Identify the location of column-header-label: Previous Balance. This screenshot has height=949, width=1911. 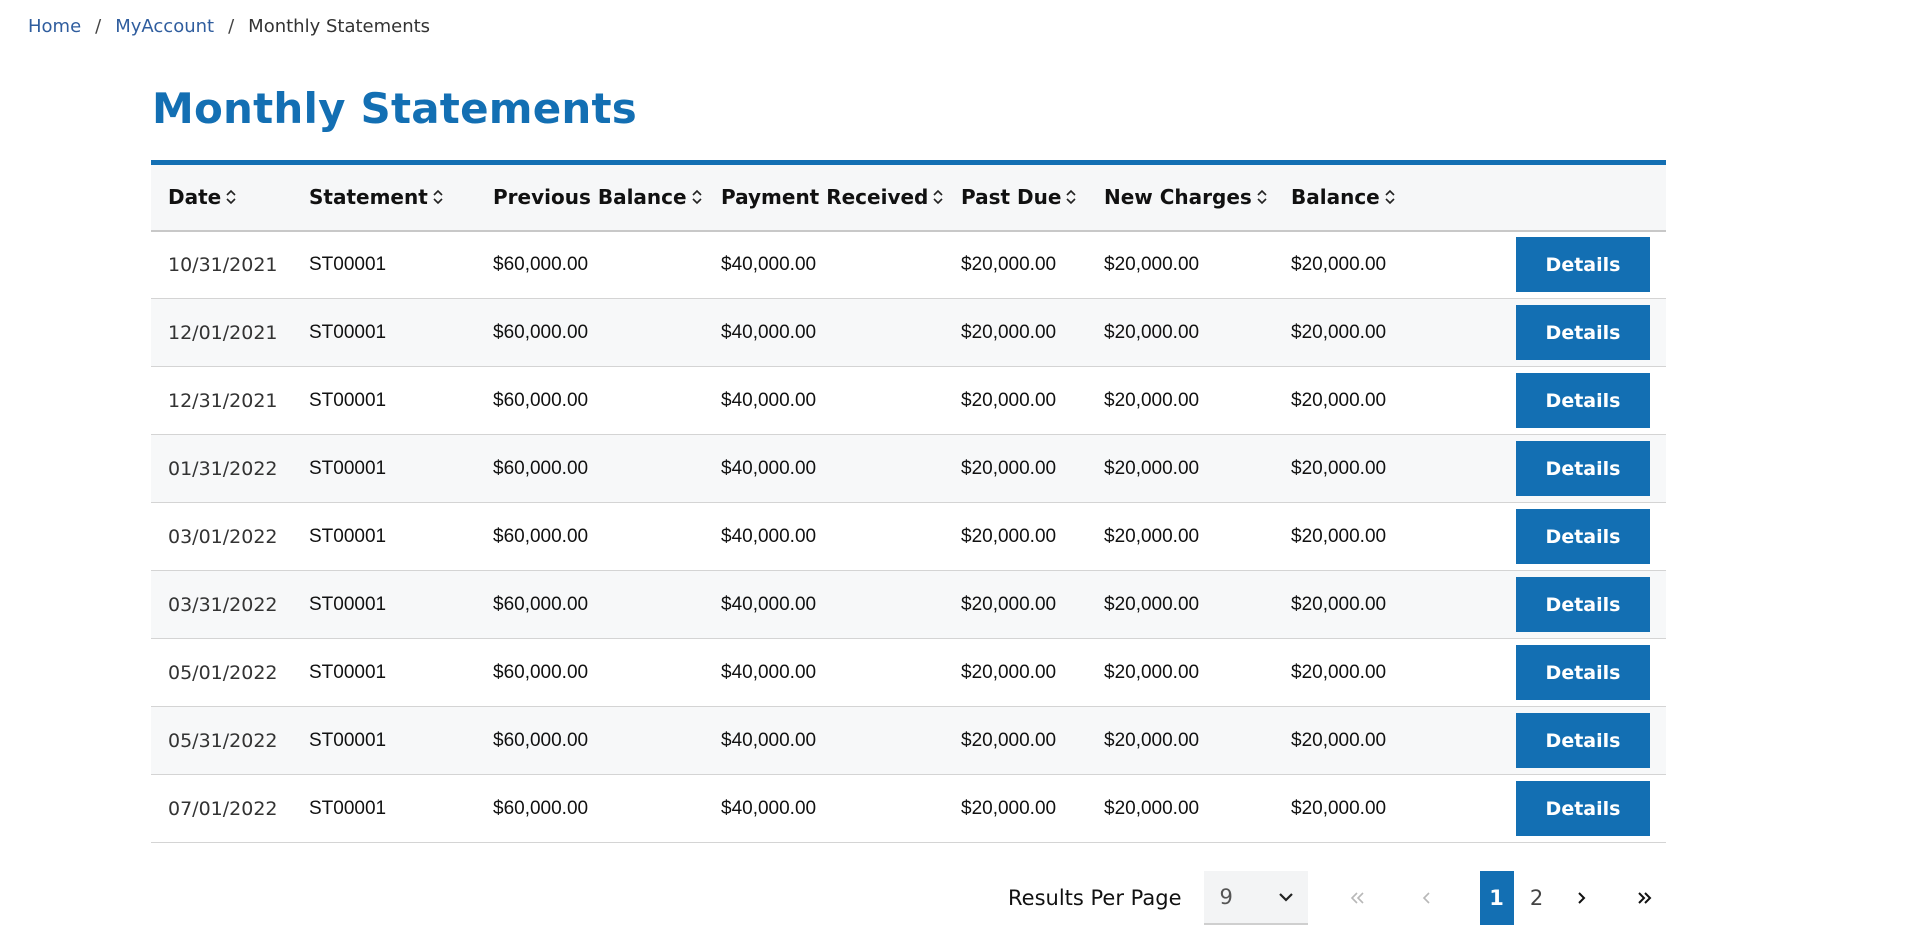
(590, 197).